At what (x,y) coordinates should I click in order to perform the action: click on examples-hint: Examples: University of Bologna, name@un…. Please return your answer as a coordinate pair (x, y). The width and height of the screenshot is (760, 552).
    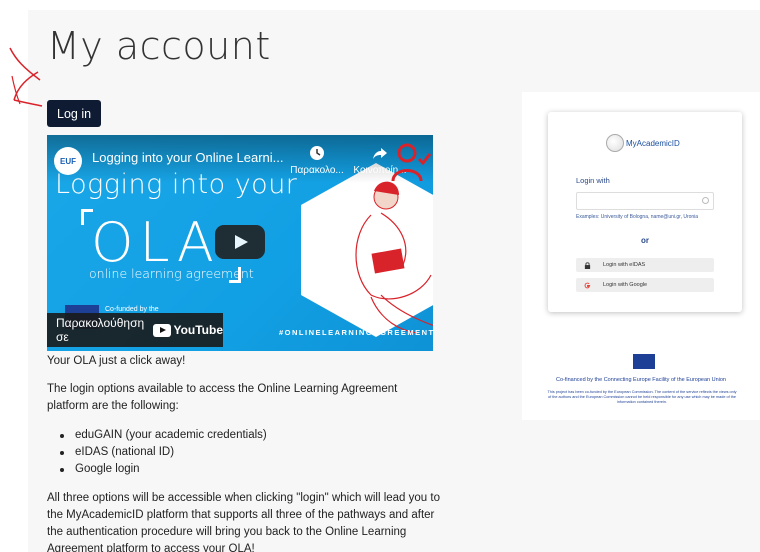
    Looking at the image, I should click on (637, 217).